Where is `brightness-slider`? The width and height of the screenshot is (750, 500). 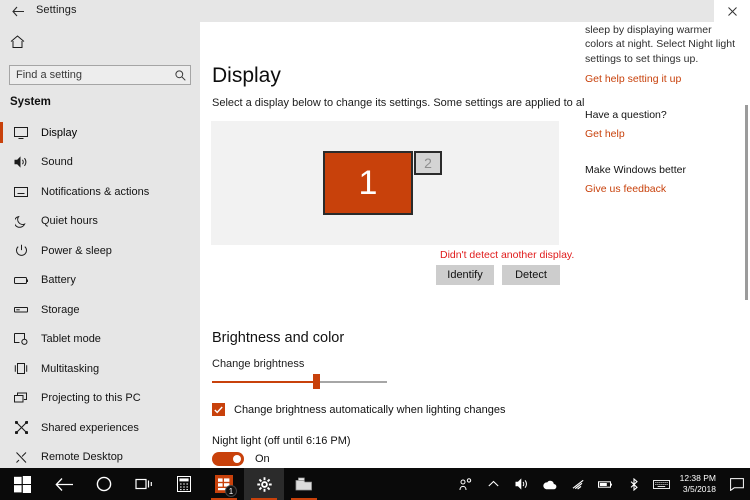
brightness-slider is located at coordinates (299, 381).